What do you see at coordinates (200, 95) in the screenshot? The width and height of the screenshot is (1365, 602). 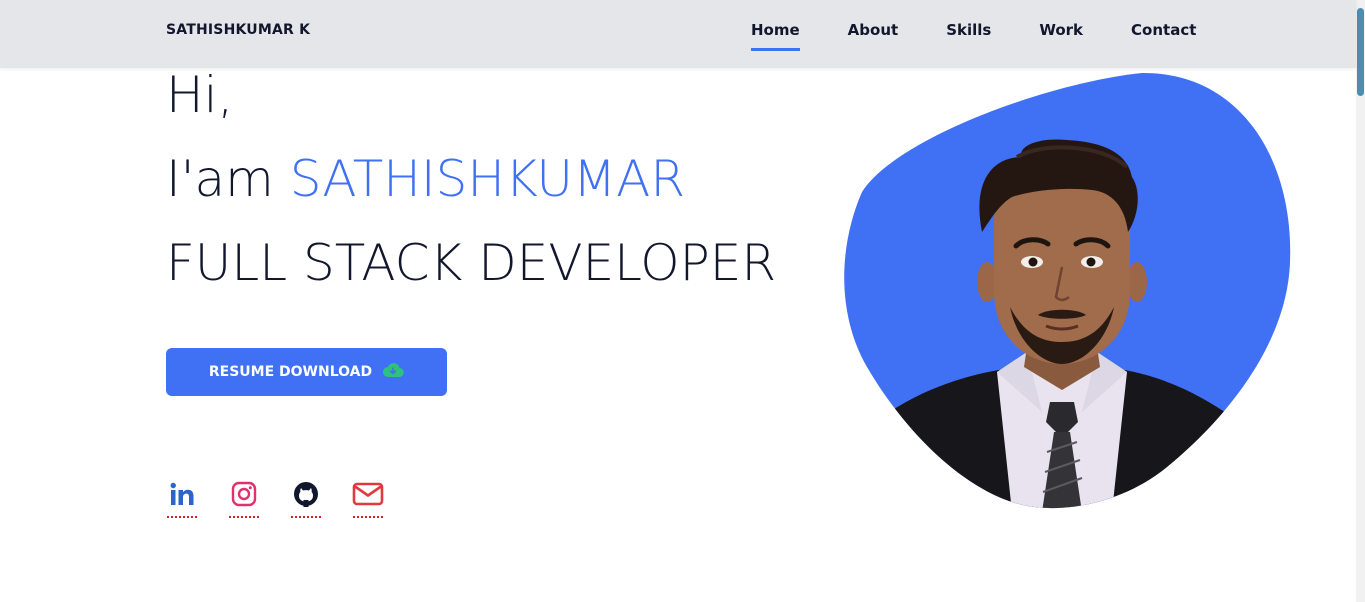 I see `hero-greeting: Hi,` at bounding box center [200, 95].